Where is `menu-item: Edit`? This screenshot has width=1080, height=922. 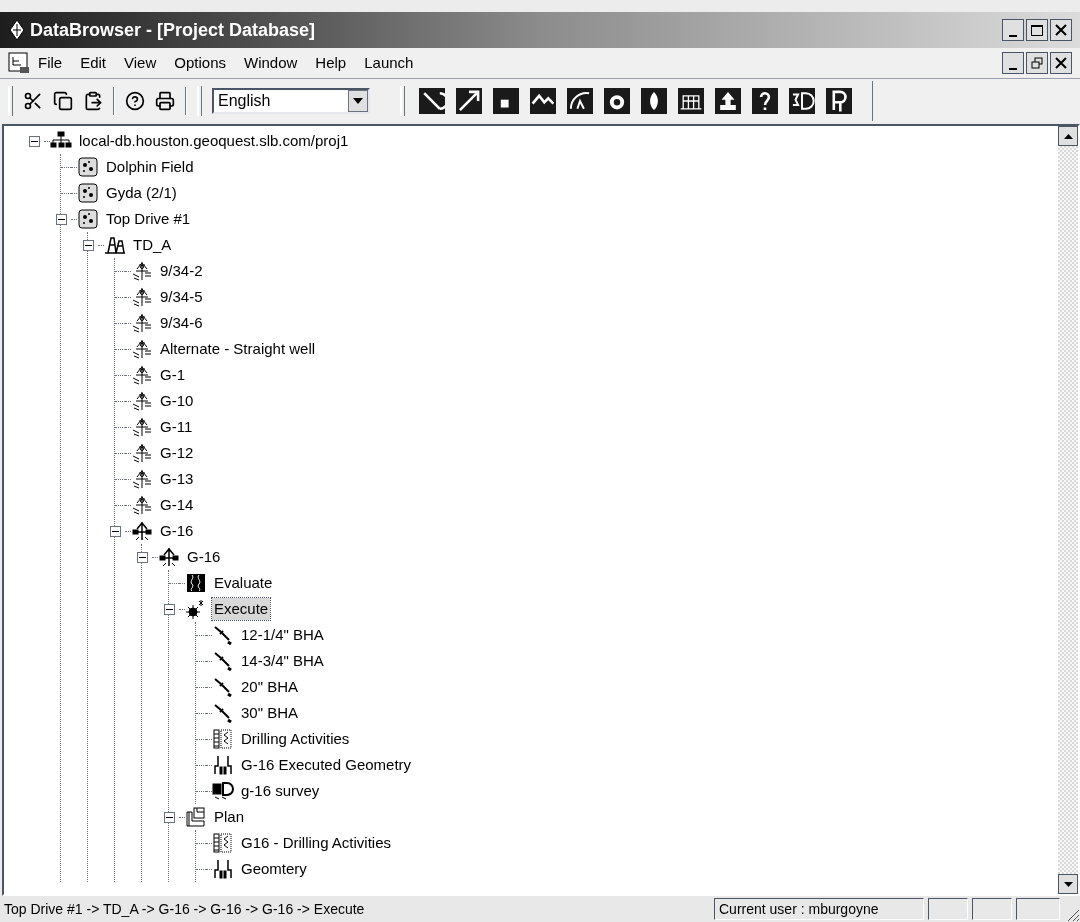 menu-item: Edit is located at coordinates (93, 63).